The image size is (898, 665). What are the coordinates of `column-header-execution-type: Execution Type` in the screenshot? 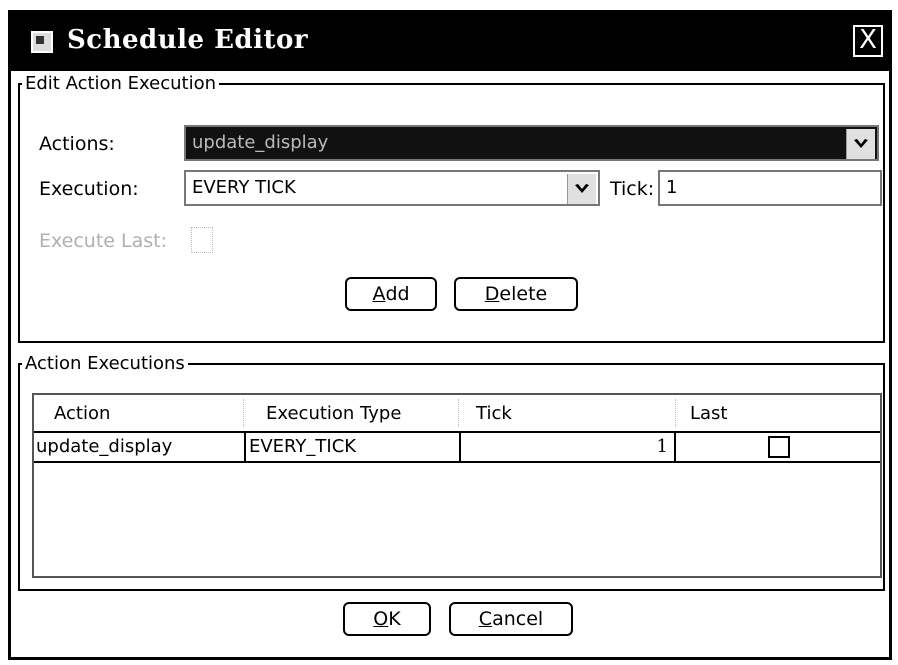 It's located at (333, 413).